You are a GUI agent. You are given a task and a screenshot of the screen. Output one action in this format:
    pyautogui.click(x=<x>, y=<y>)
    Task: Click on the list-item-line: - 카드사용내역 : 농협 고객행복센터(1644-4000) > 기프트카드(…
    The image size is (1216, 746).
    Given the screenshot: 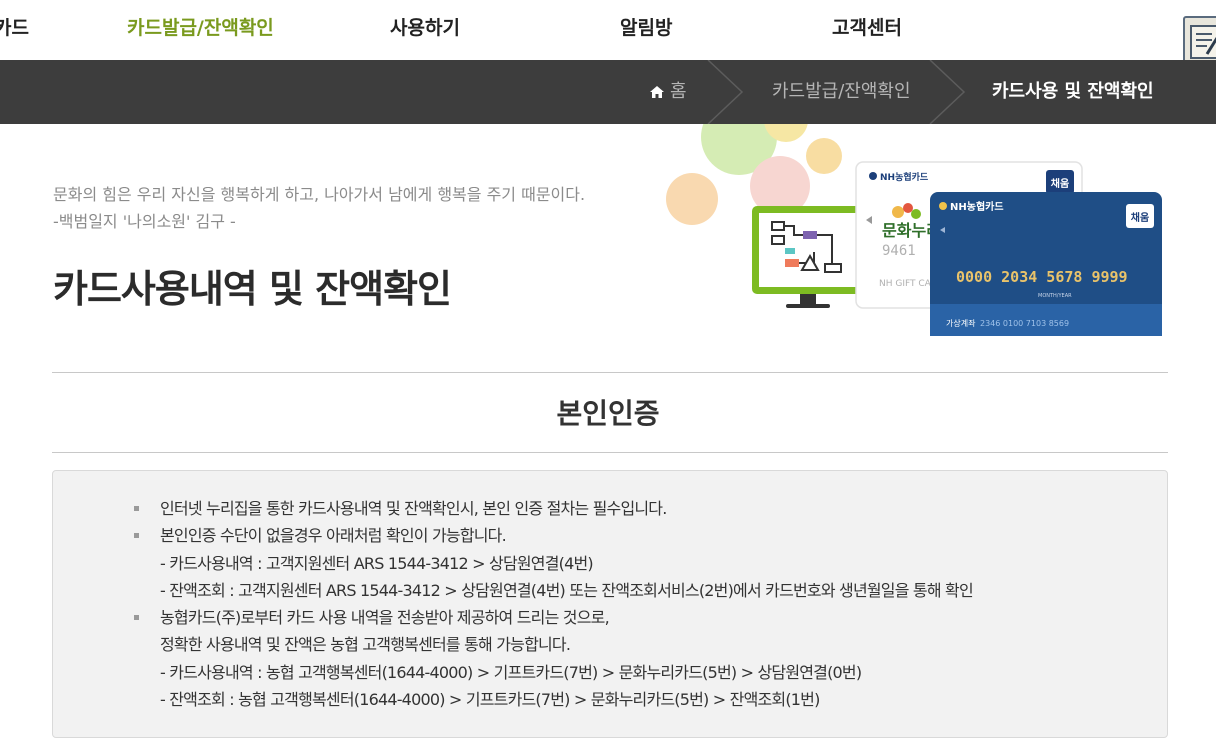 What is the action you would take?
    pyautogui.click(x=511, y=672)
    